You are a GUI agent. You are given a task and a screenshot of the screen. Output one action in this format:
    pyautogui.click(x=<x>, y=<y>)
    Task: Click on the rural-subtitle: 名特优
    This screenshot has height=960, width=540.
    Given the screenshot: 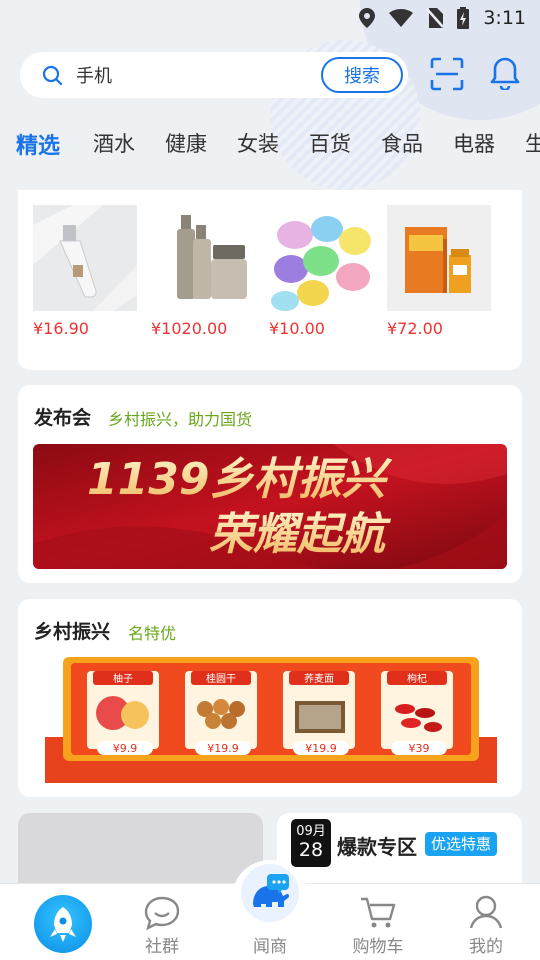 What is the action you would take?
    pyautogui.click(x=152, y=633)
    